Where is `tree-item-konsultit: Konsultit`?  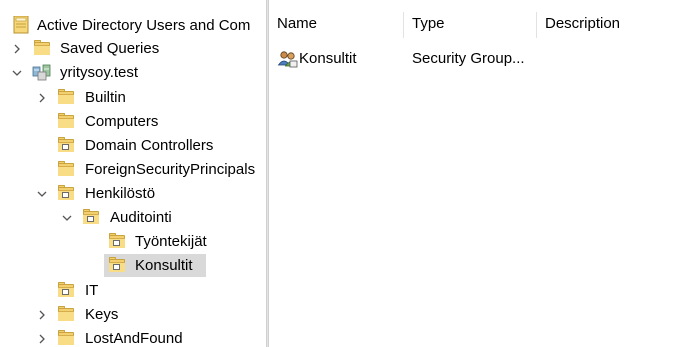 tree-item-konsultit: Konsultit is located at coordinates (133, 265).